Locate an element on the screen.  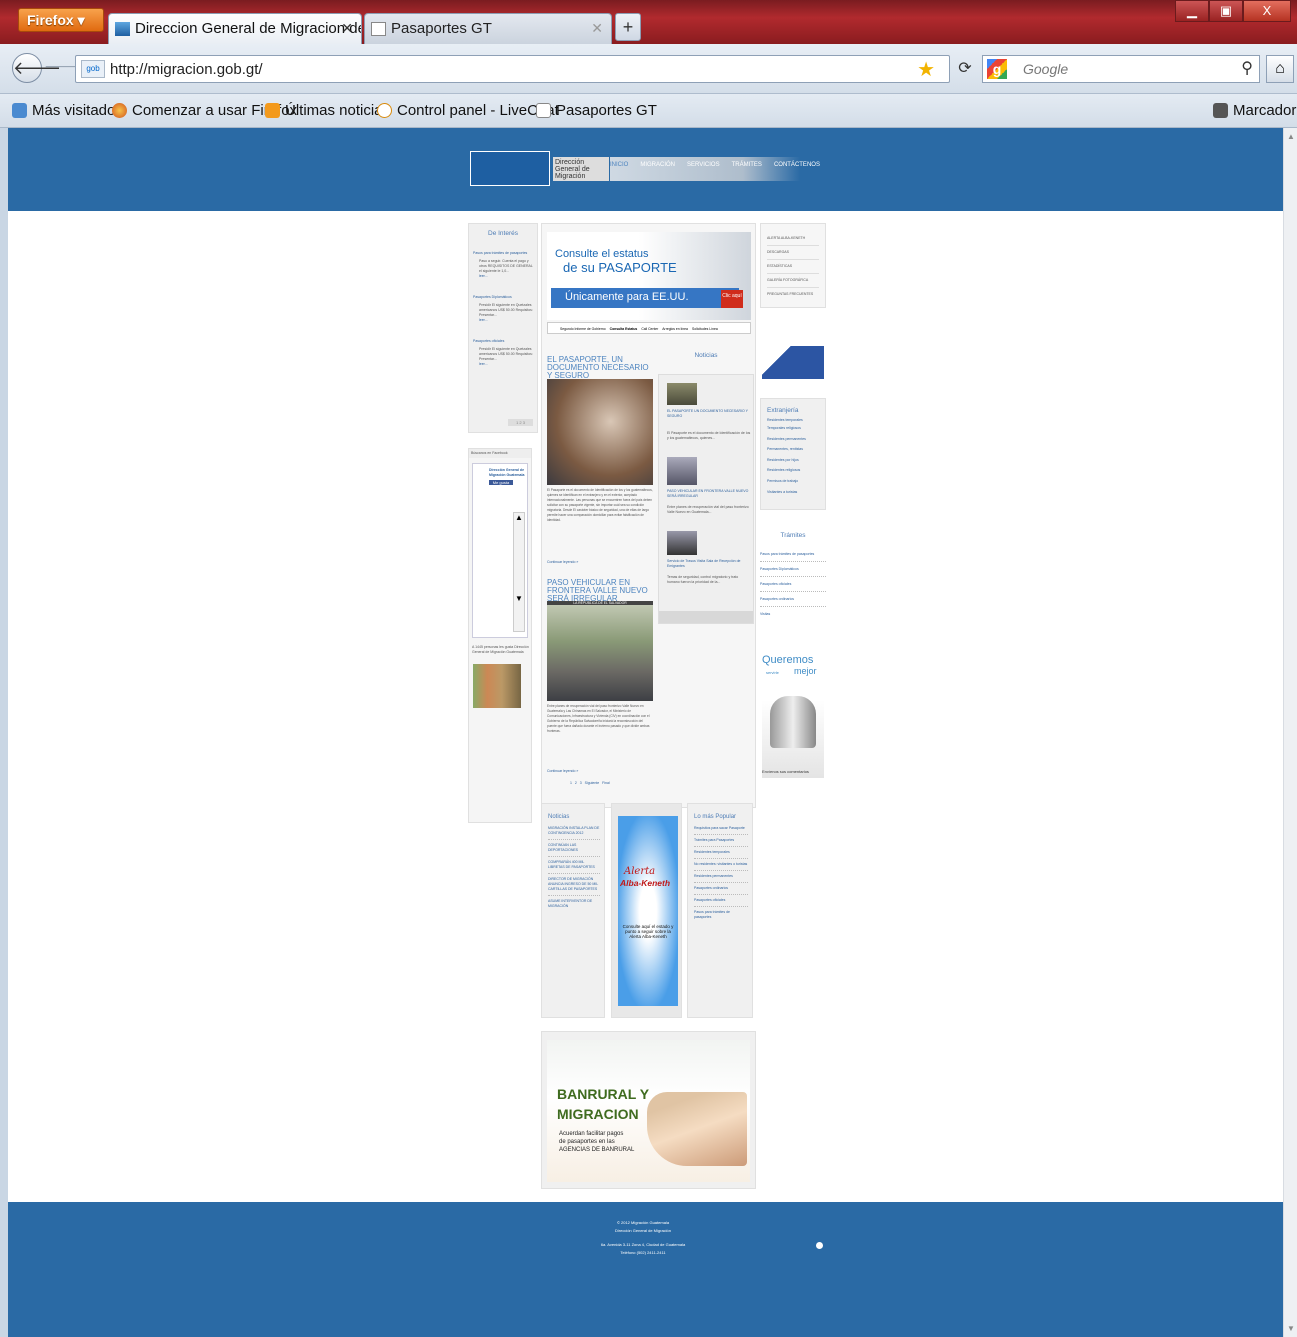
popular-link: Pasos para trámites de pasaportes is located at coordinates (721, 915).